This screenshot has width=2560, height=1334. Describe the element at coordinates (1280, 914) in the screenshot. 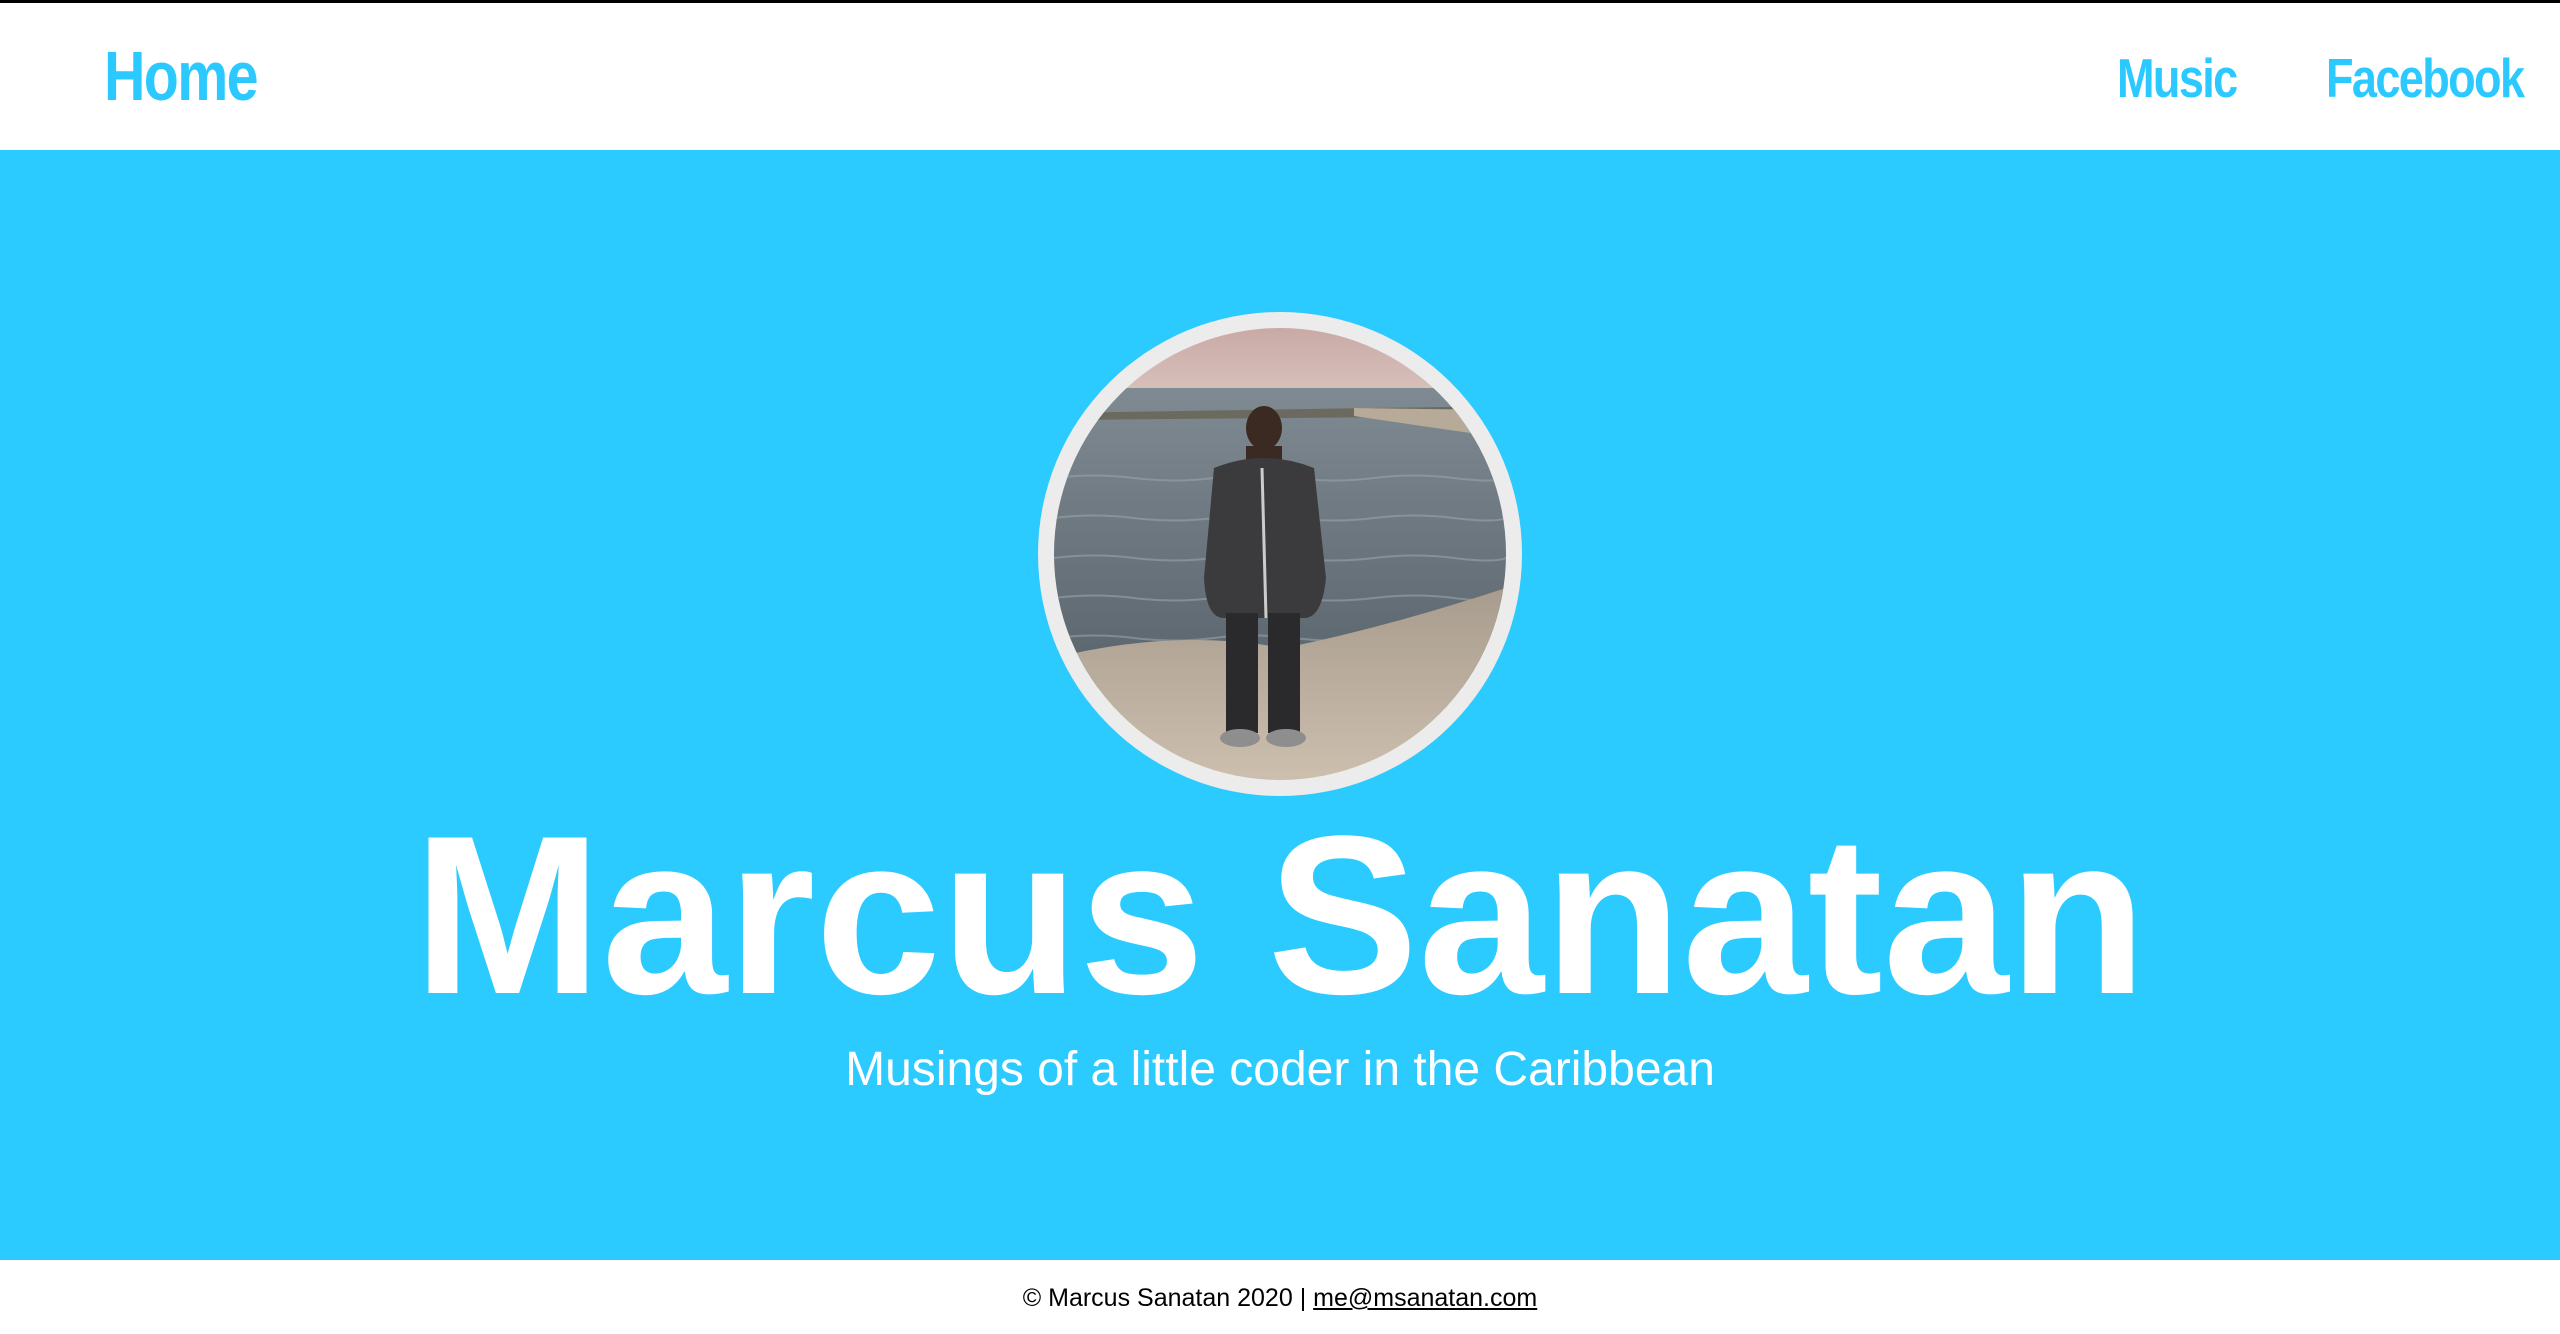

I see `page-title: Marcus Sanatan` at that location.